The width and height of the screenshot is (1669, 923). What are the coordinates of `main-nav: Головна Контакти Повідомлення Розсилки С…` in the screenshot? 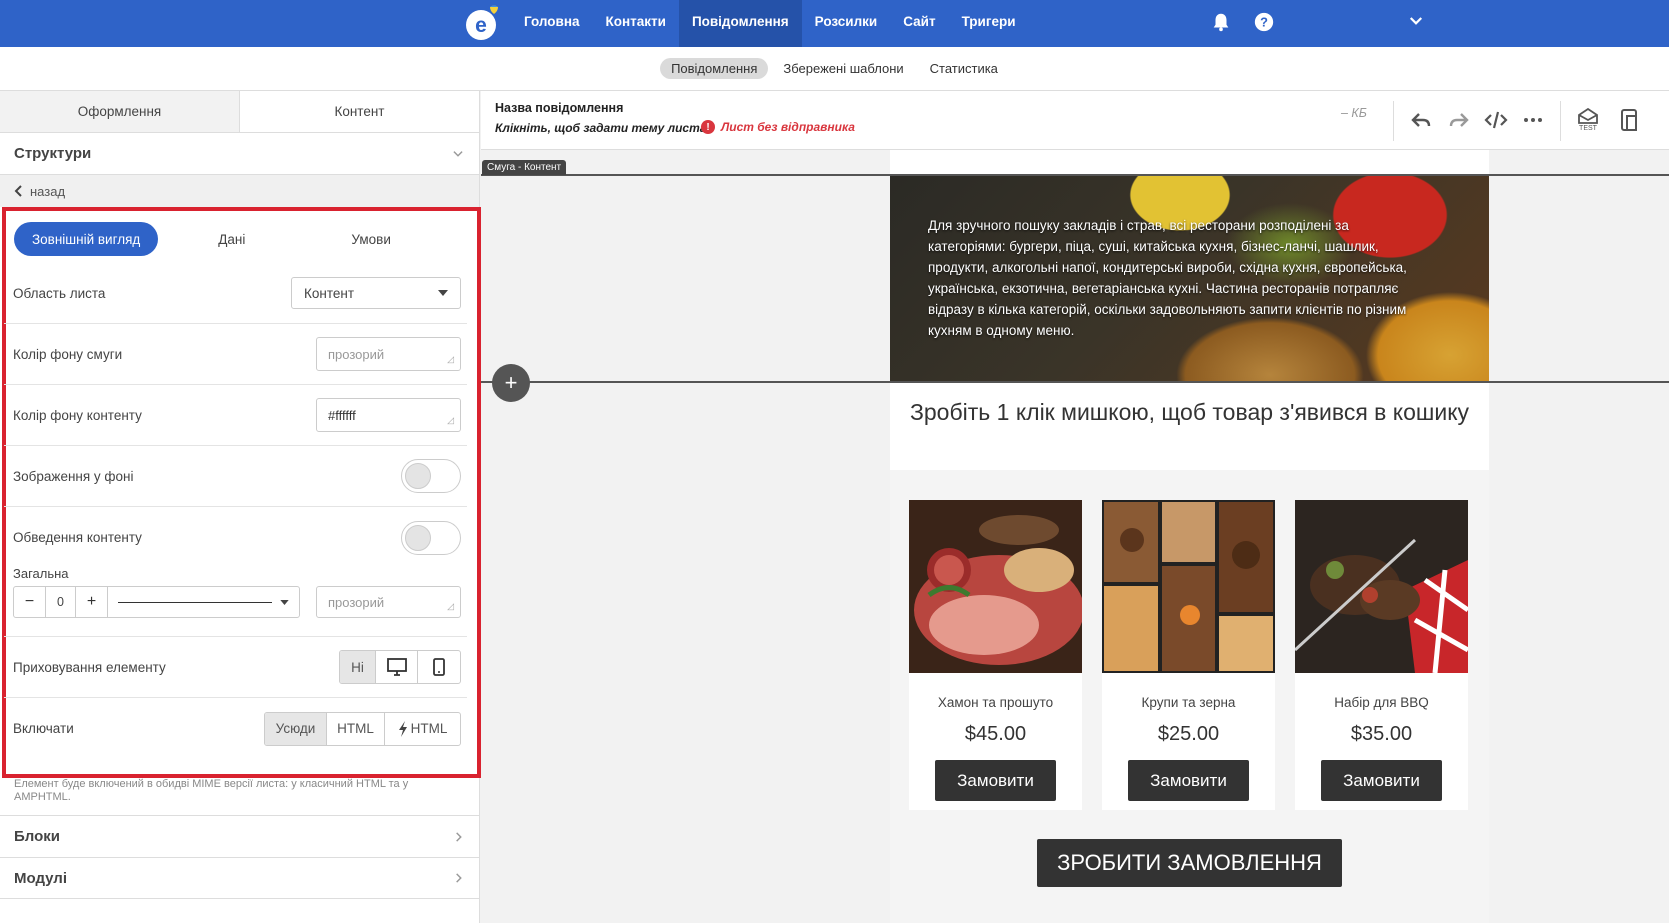 It's located at (770, 23).